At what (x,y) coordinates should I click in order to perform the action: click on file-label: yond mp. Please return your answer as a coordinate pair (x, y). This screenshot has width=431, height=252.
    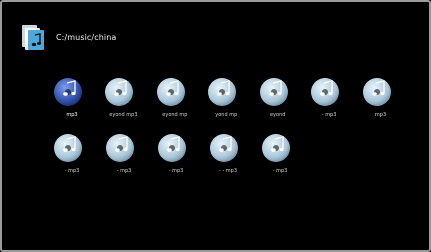
    Looking at the image, I should click on (226, 115).